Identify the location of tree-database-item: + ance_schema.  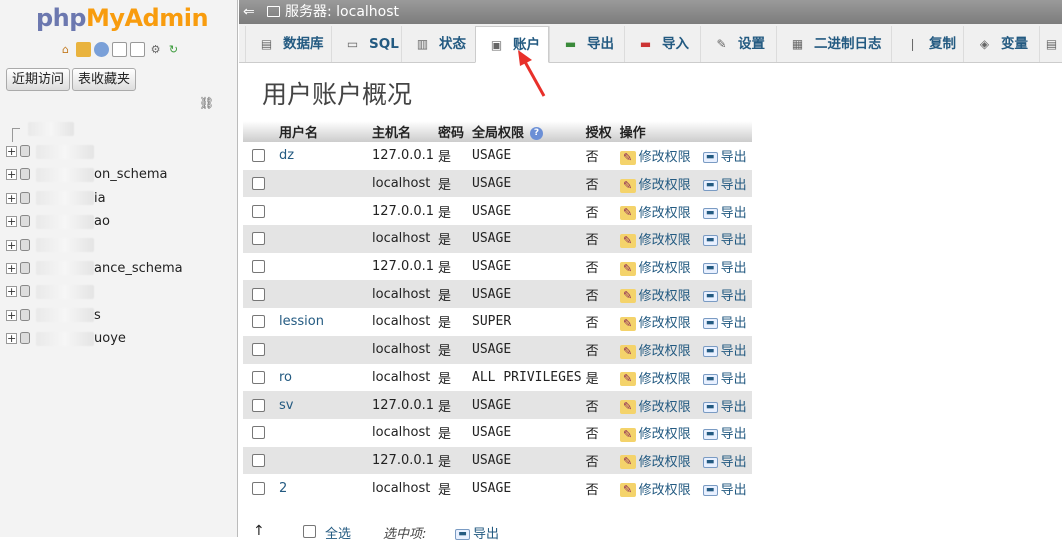
(121, 268).